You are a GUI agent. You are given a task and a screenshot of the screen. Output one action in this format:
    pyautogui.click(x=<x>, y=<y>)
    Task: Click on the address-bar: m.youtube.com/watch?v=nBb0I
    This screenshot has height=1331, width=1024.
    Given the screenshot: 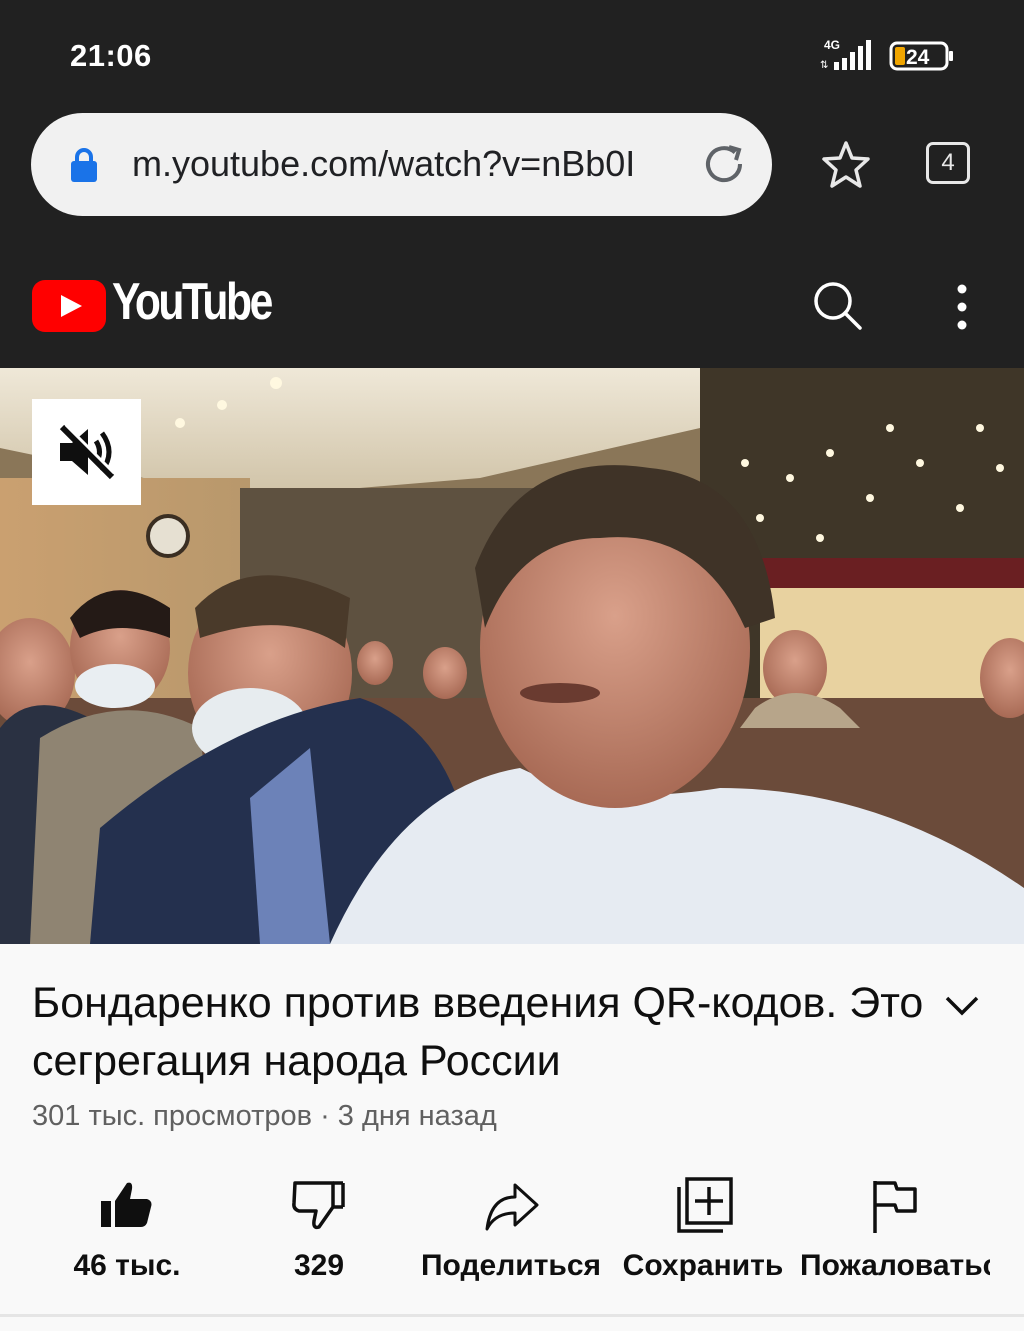 What is the action you would take?
    pyautogui.click(x=401, y=164)
    